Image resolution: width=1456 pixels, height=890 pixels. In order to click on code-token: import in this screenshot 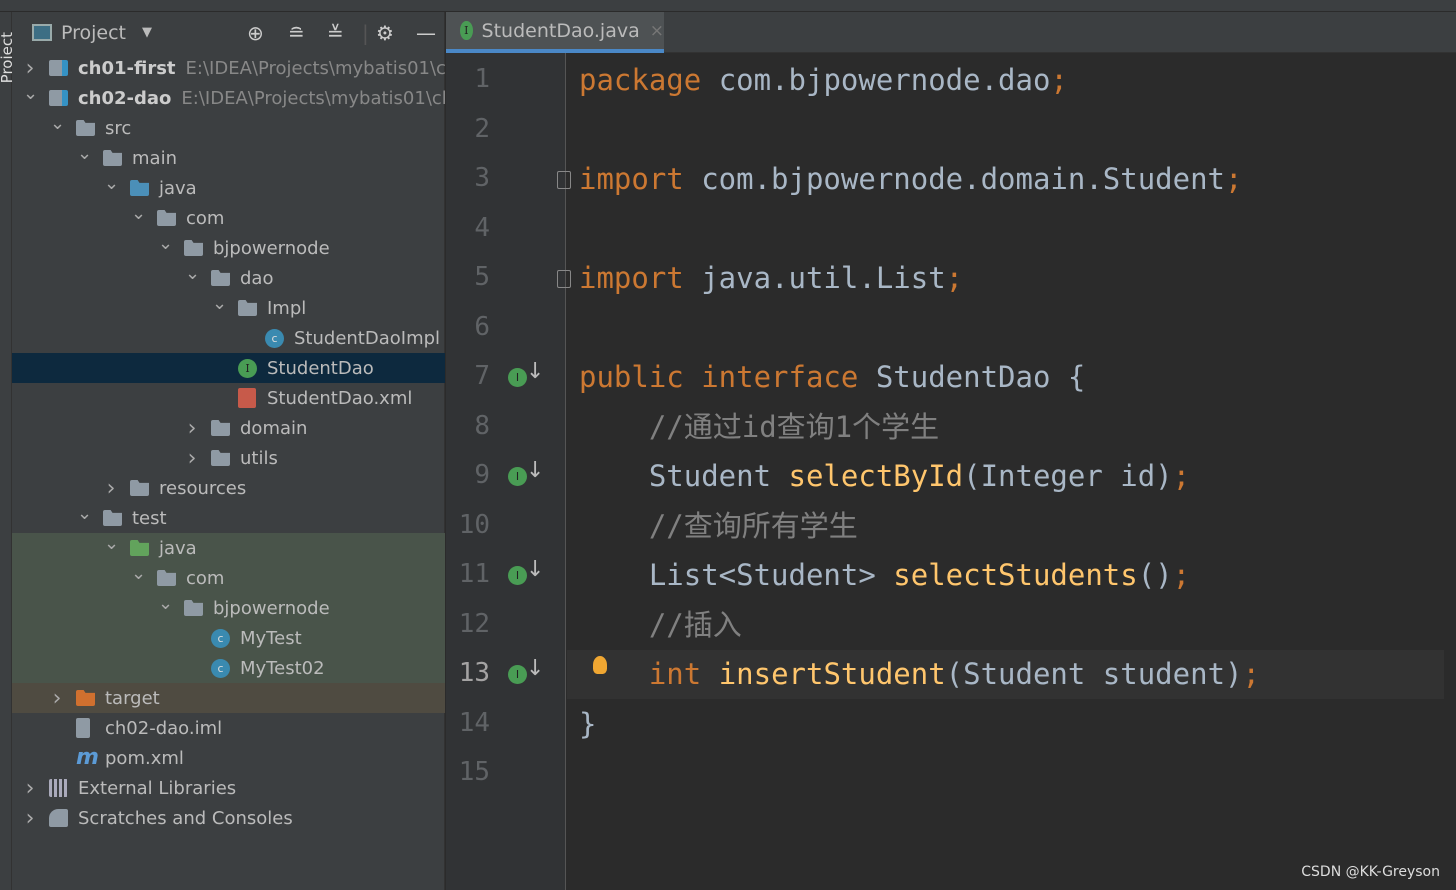, I will do `click(640, 278)`.